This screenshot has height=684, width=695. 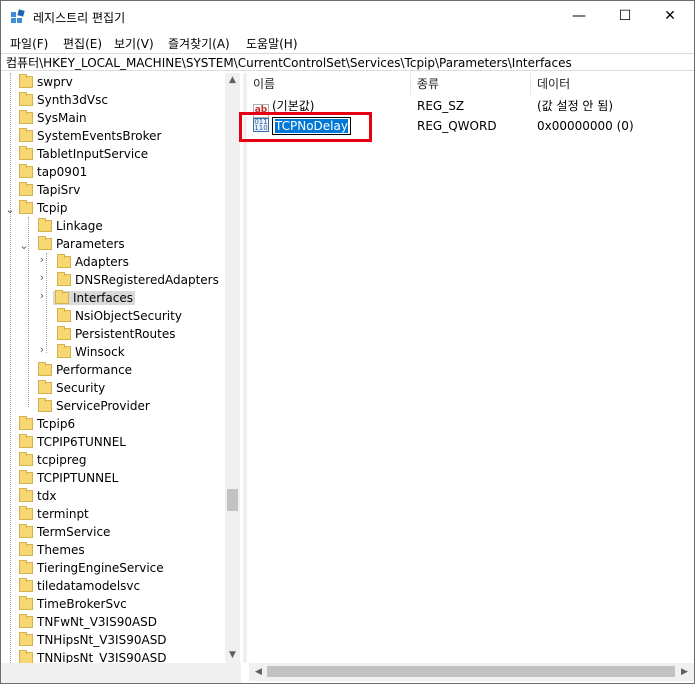 I want to click on tree-item: Themes, so click(x=52, y=550).